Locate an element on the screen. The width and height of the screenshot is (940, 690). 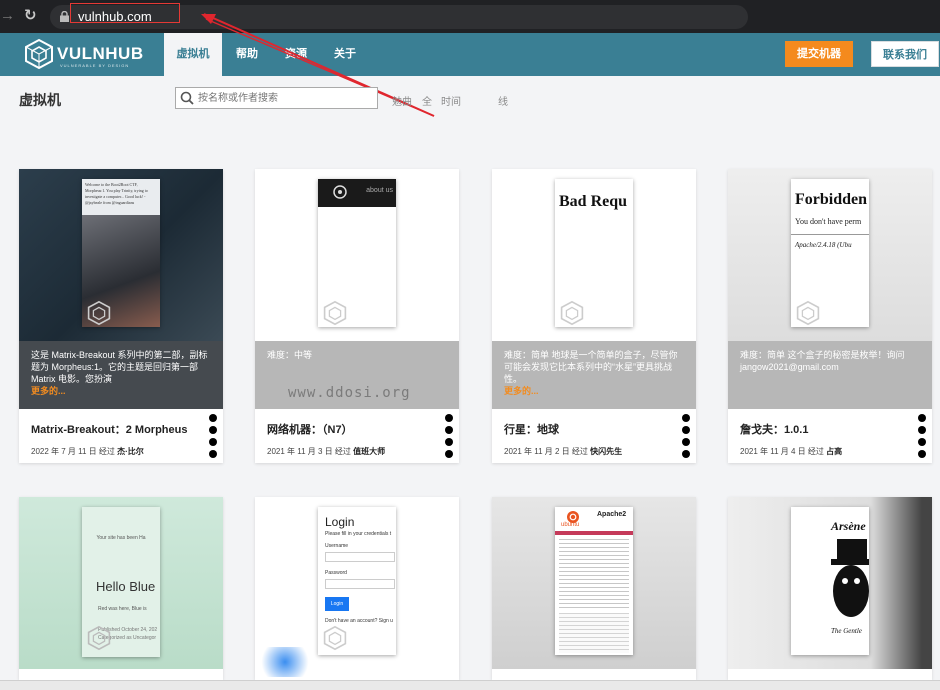
screenshot-text-6: Don't have an account? Sign u is located at coordinates (359, 621).